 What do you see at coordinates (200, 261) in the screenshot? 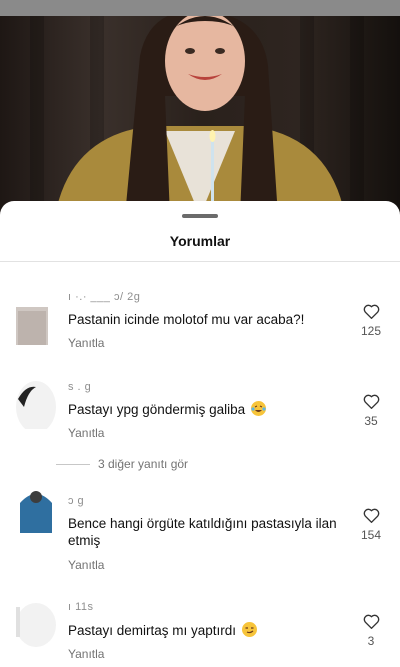
I see `header-divider` at bounding box center [200, 261].